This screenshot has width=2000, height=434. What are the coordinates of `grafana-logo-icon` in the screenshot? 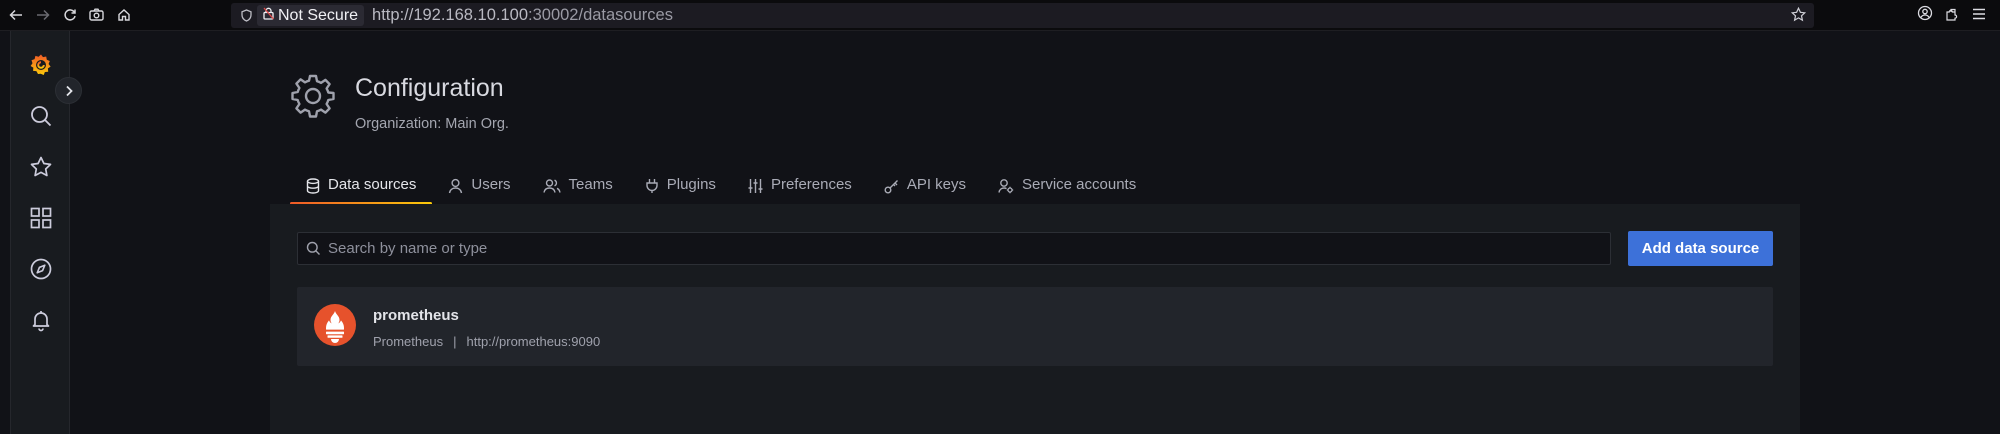 It's located at (41, 65).